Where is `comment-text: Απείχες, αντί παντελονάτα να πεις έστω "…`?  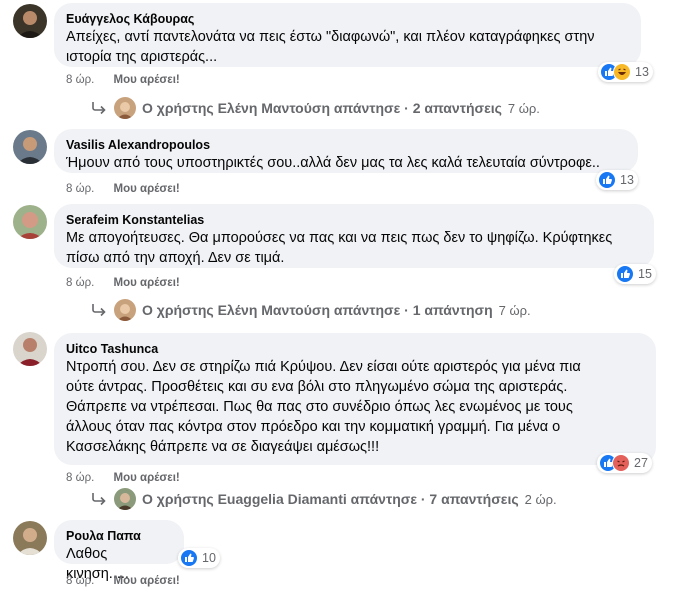 comment-text: Απείχες, αντί παντελονάτα να πεις έστω "… is located at coordinates (330, 47).